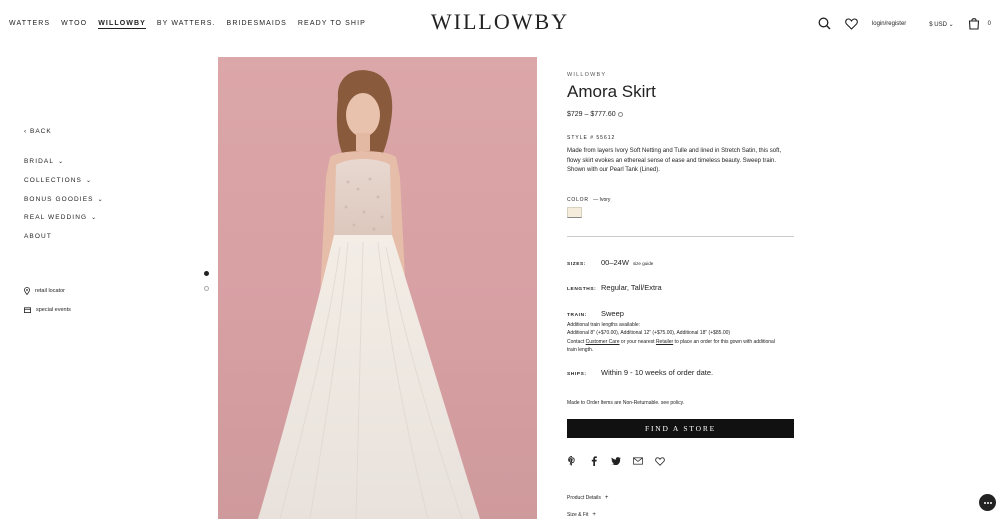  Describe the element at coordinates (39, 161) in the screenshot. I see `menu-label: BRIDAL` at that location.